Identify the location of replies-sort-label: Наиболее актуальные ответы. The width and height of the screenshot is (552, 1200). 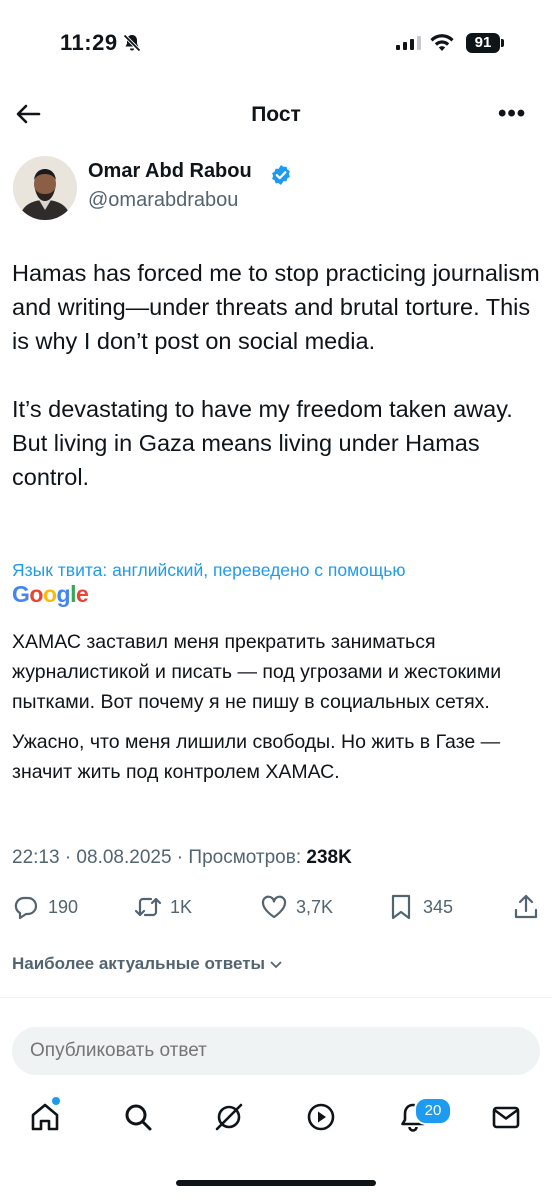
(139, 963).